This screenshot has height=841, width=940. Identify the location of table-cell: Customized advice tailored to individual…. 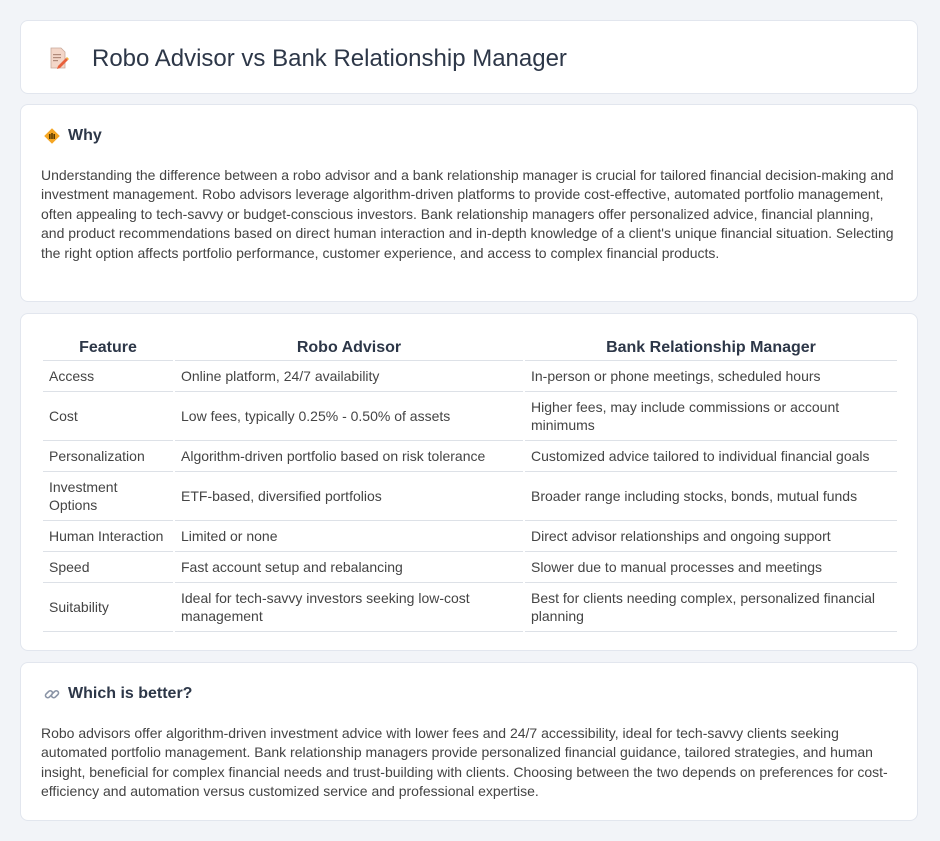
(711, 456).